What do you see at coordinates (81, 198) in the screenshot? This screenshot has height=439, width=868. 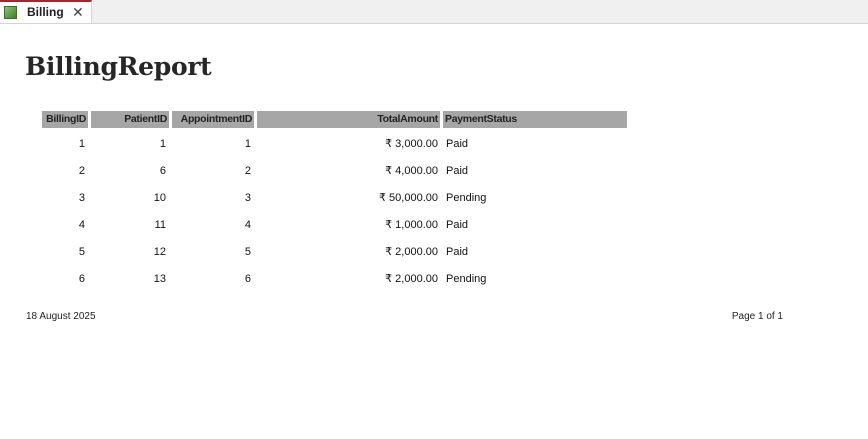 I see `table-cell-billingid: 3` at bounding box center [81, 198].